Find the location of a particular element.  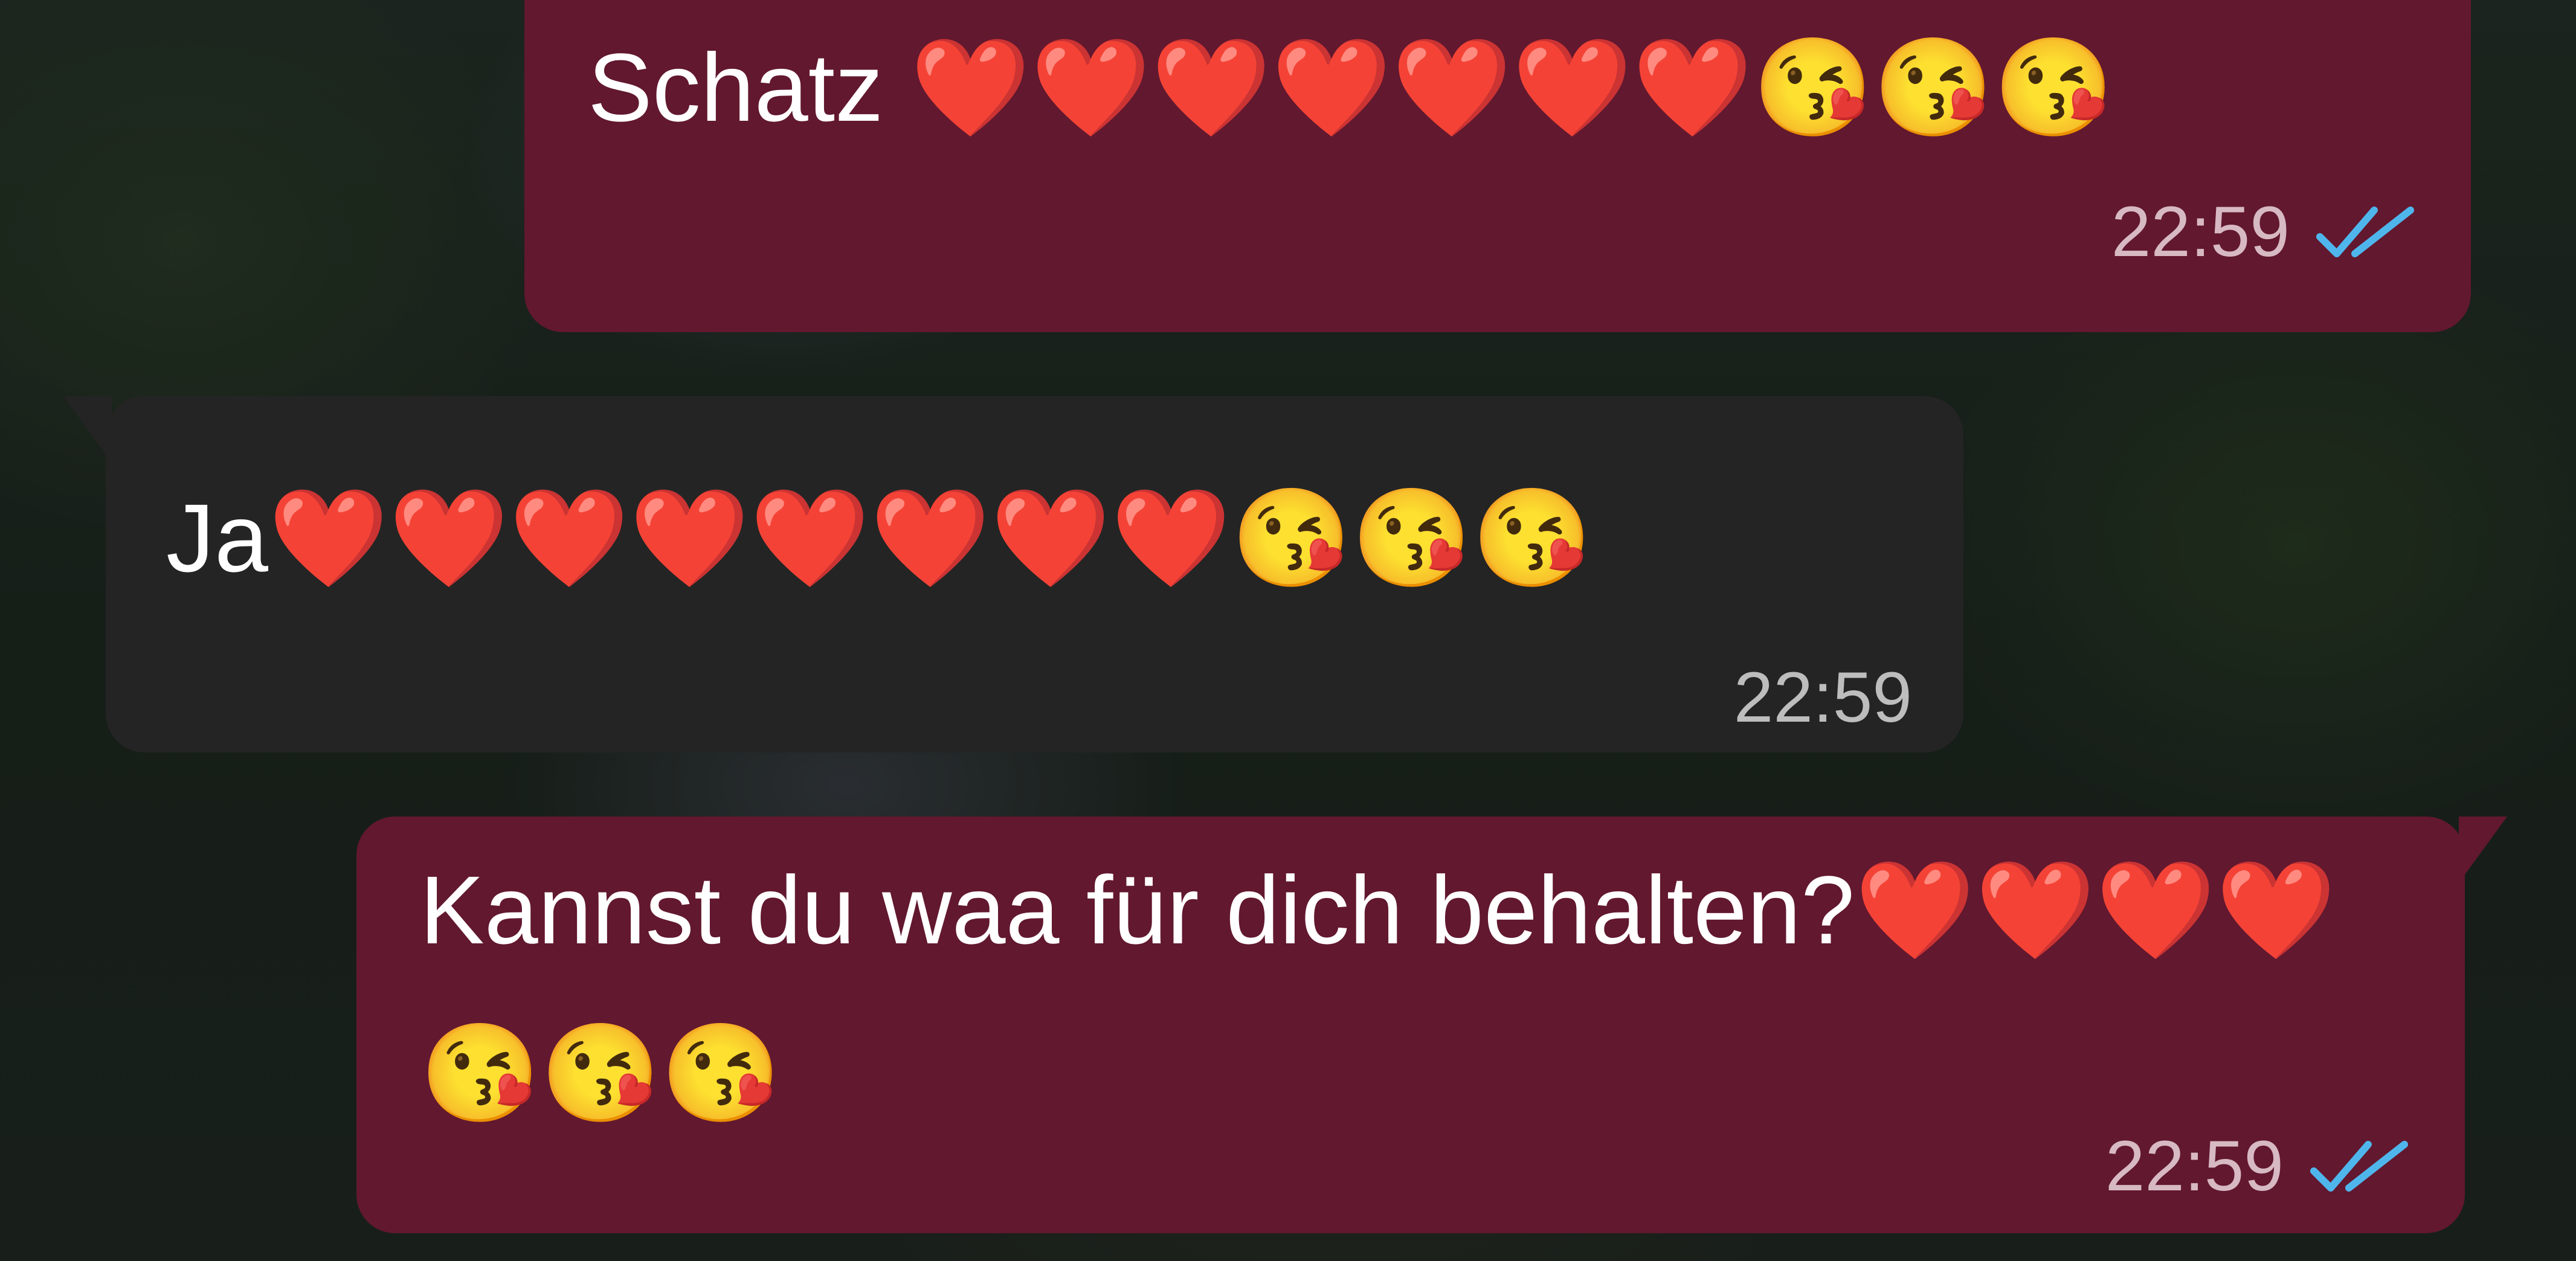

message-text: Ja❤️❤️❤️❤️❤️❤️❤️❤️😘😘😘 is located at coordinates (879, 538).